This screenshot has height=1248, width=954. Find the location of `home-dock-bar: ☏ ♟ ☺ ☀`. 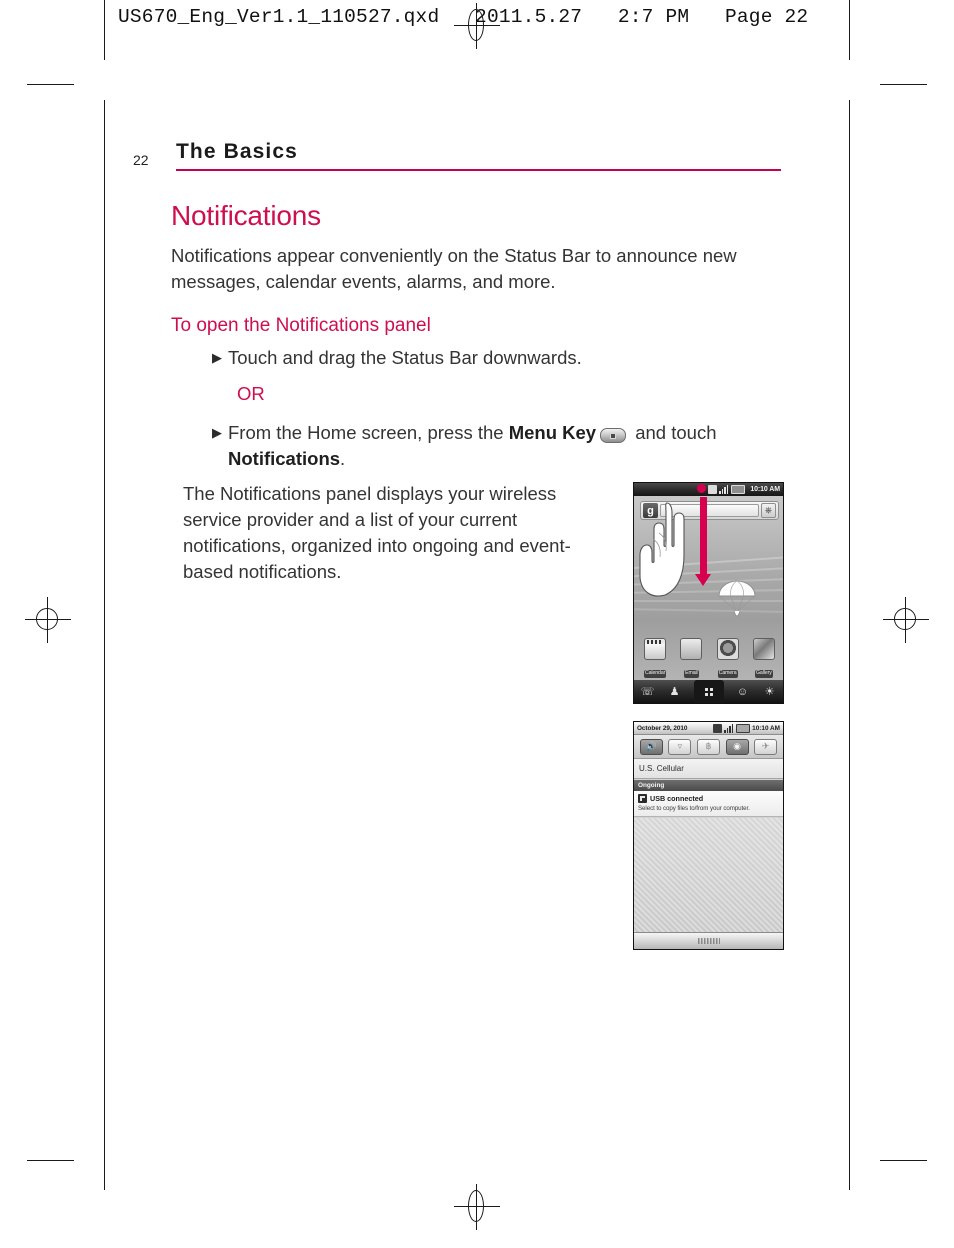

home-dock-bar: ☏ ♟ ☺ ☀ is located at coordinates (708, 691).